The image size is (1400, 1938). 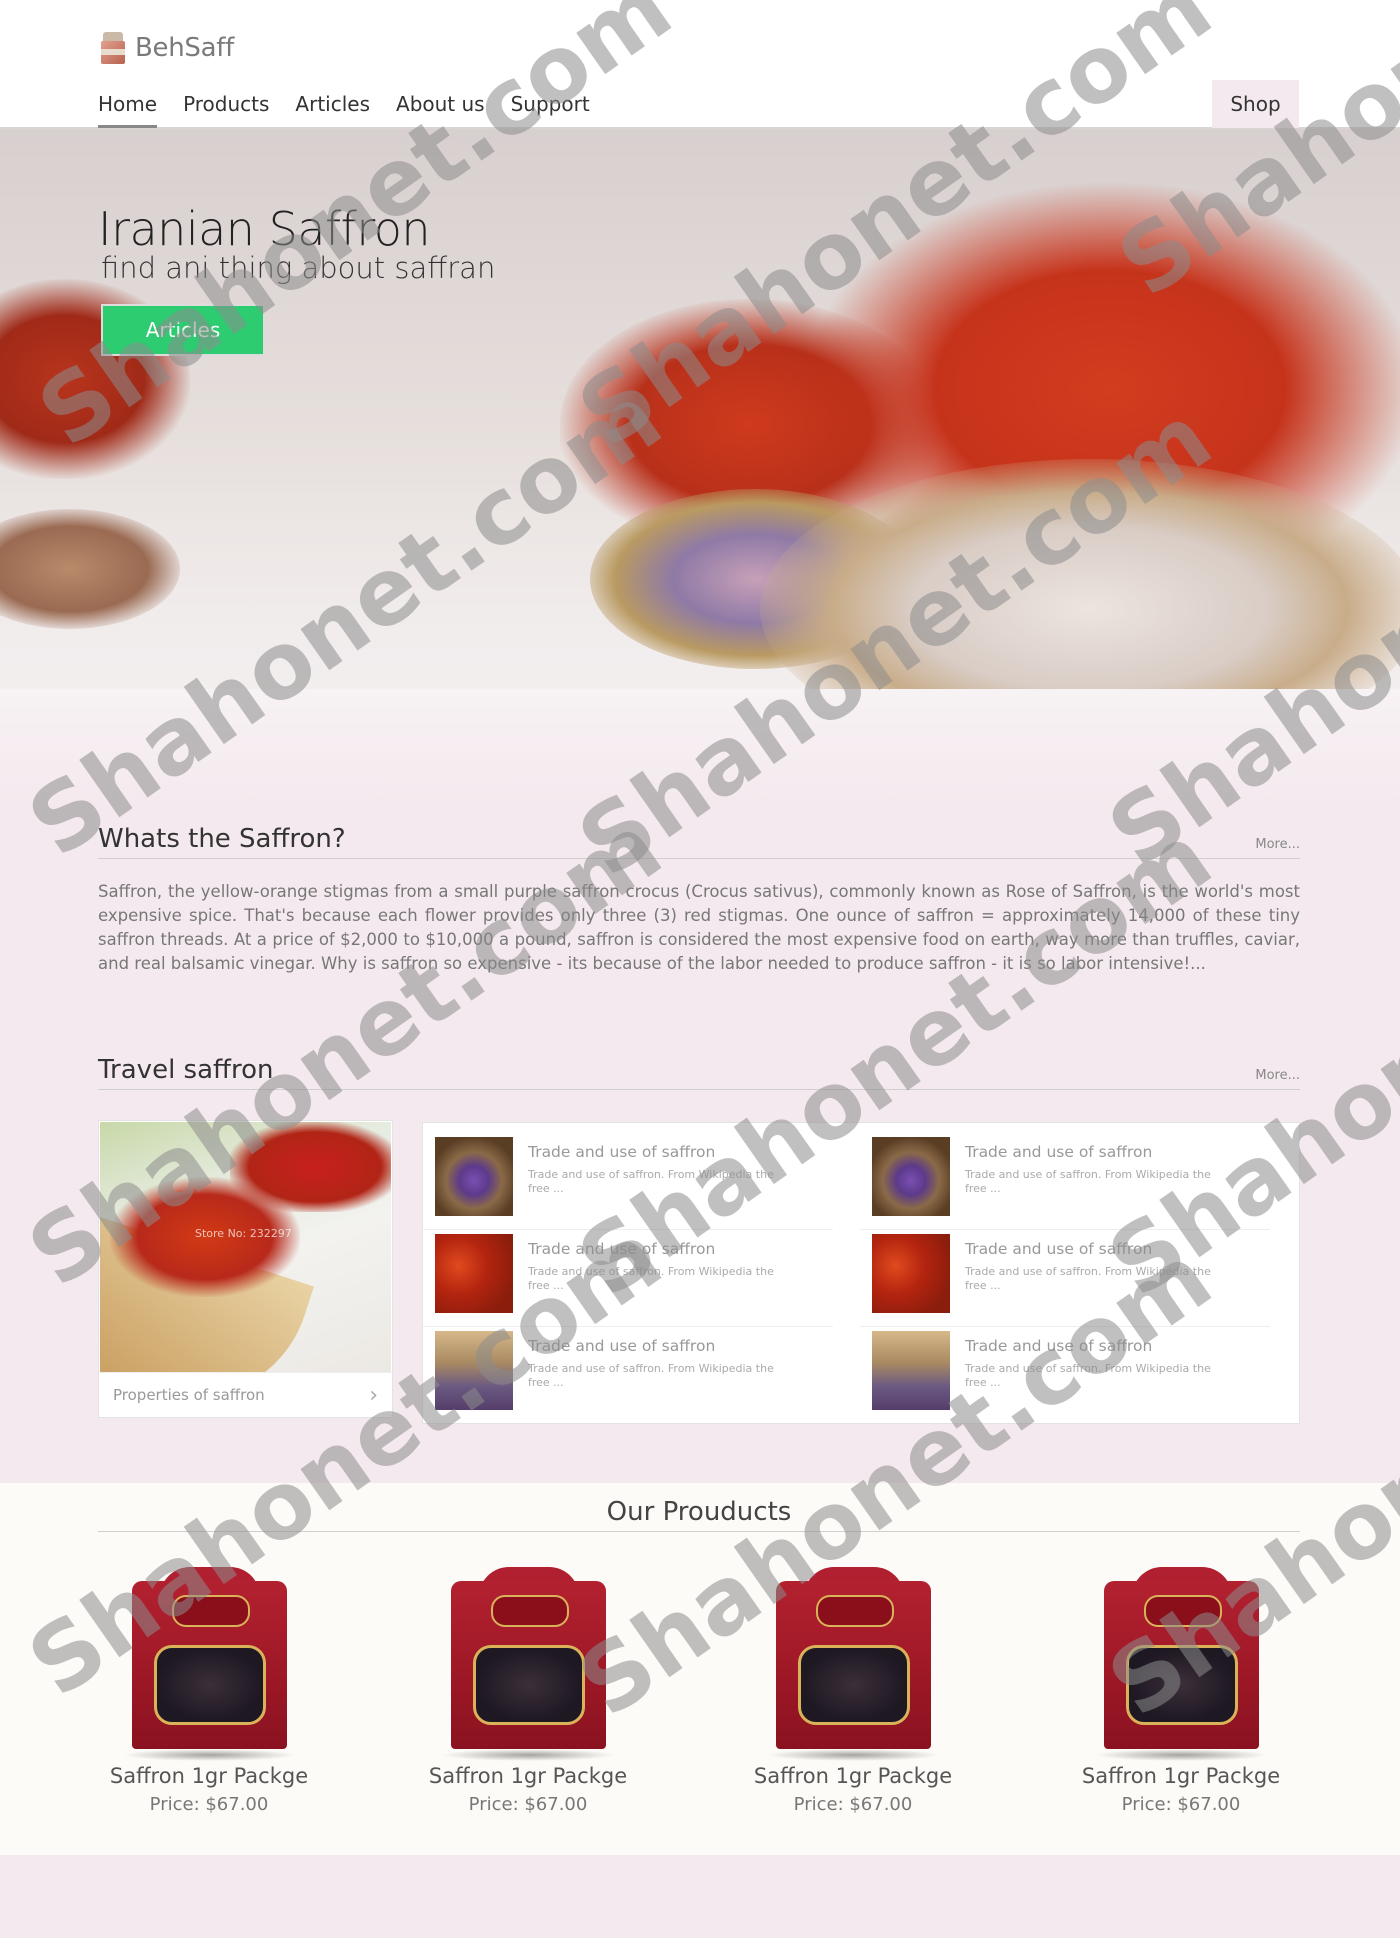 I want to click on feature-caption-label: Properties of saffron, so click(x=189, y=1395).